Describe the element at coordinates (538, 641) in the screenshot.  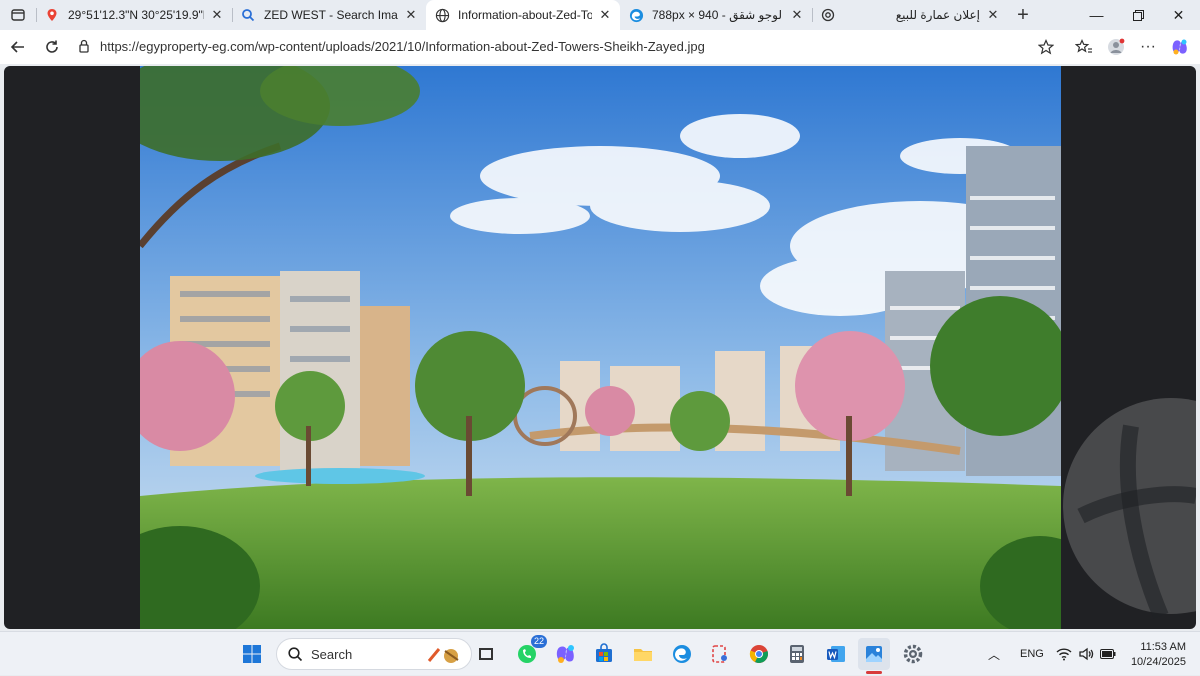
I see `notification-badge: 22` at that location.